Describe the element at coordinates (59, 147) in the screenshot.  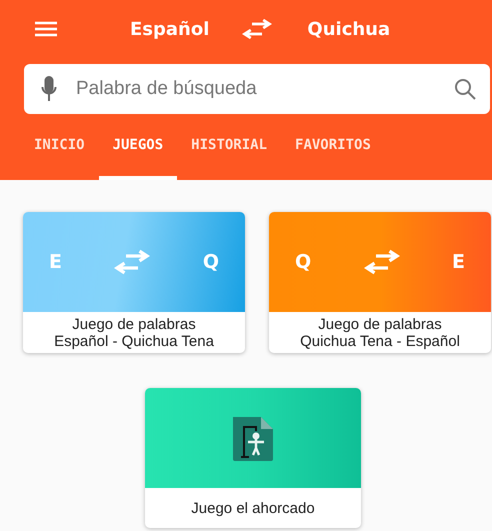
I see `tab: INICIO` at that location.